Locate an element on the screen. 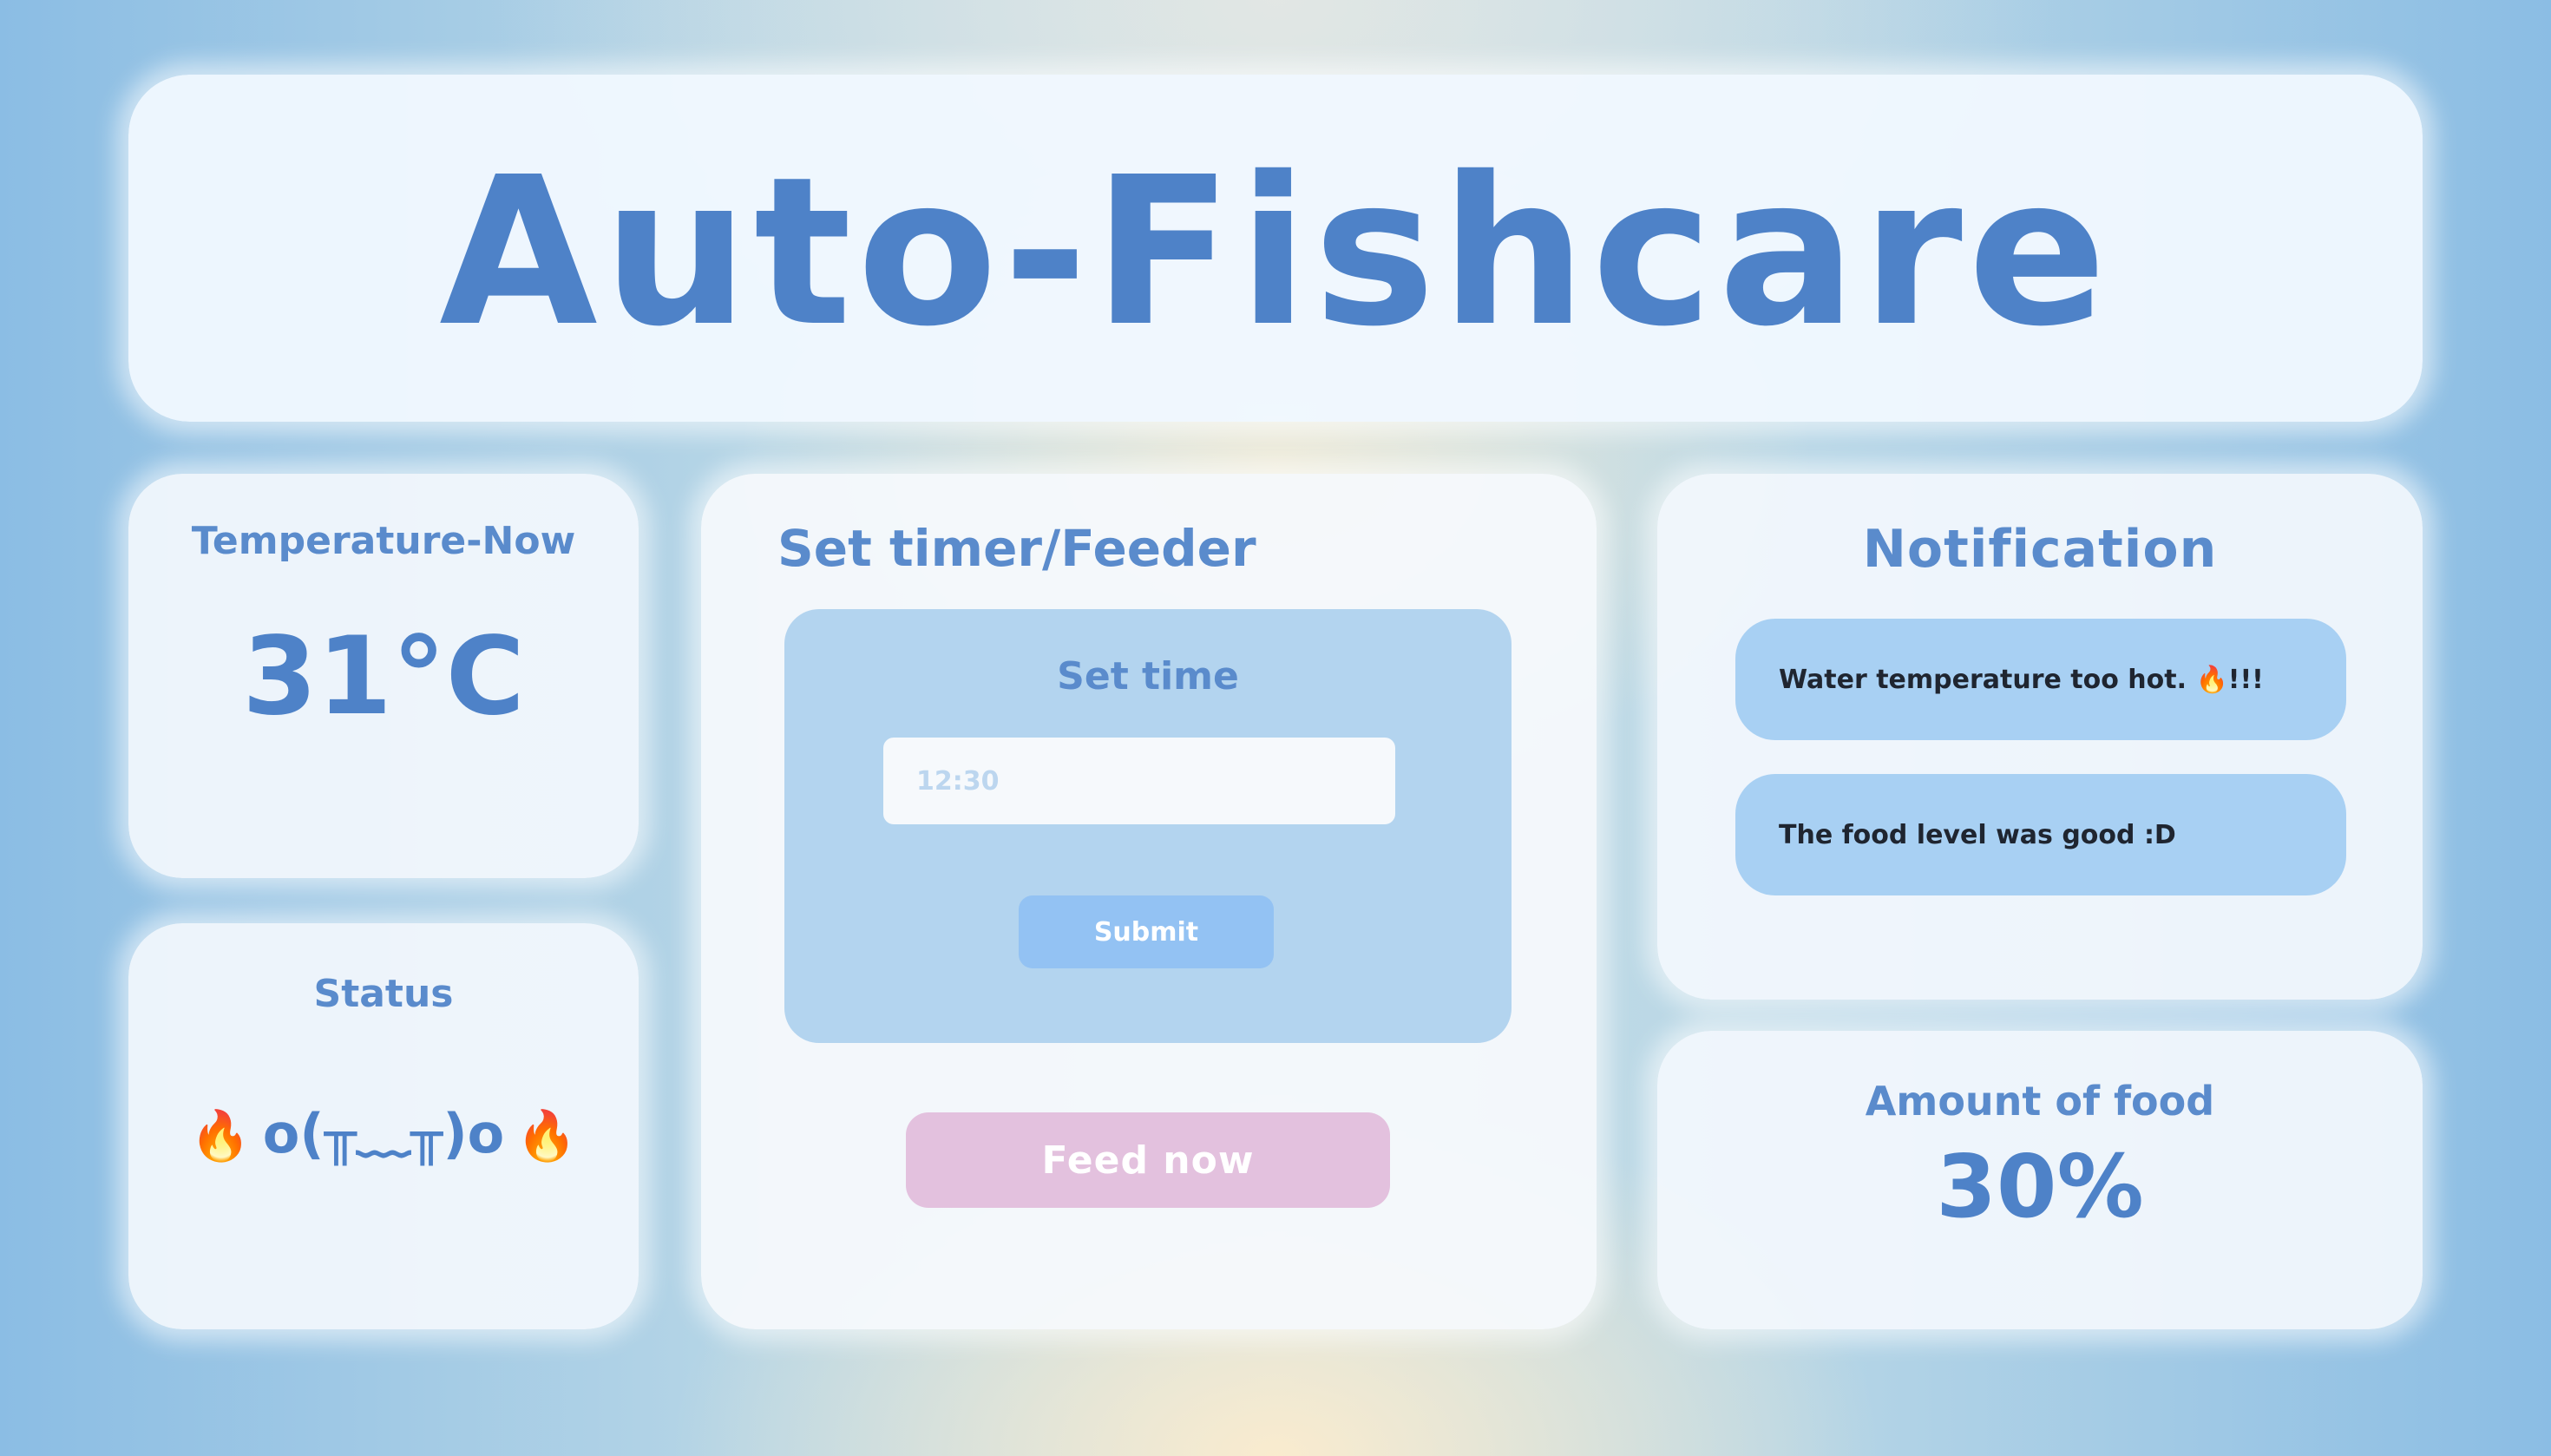 This screenshot has width=2551, height=1456. temperature-card: Temperature-Now 31°C is located at coordinates (384, 676).